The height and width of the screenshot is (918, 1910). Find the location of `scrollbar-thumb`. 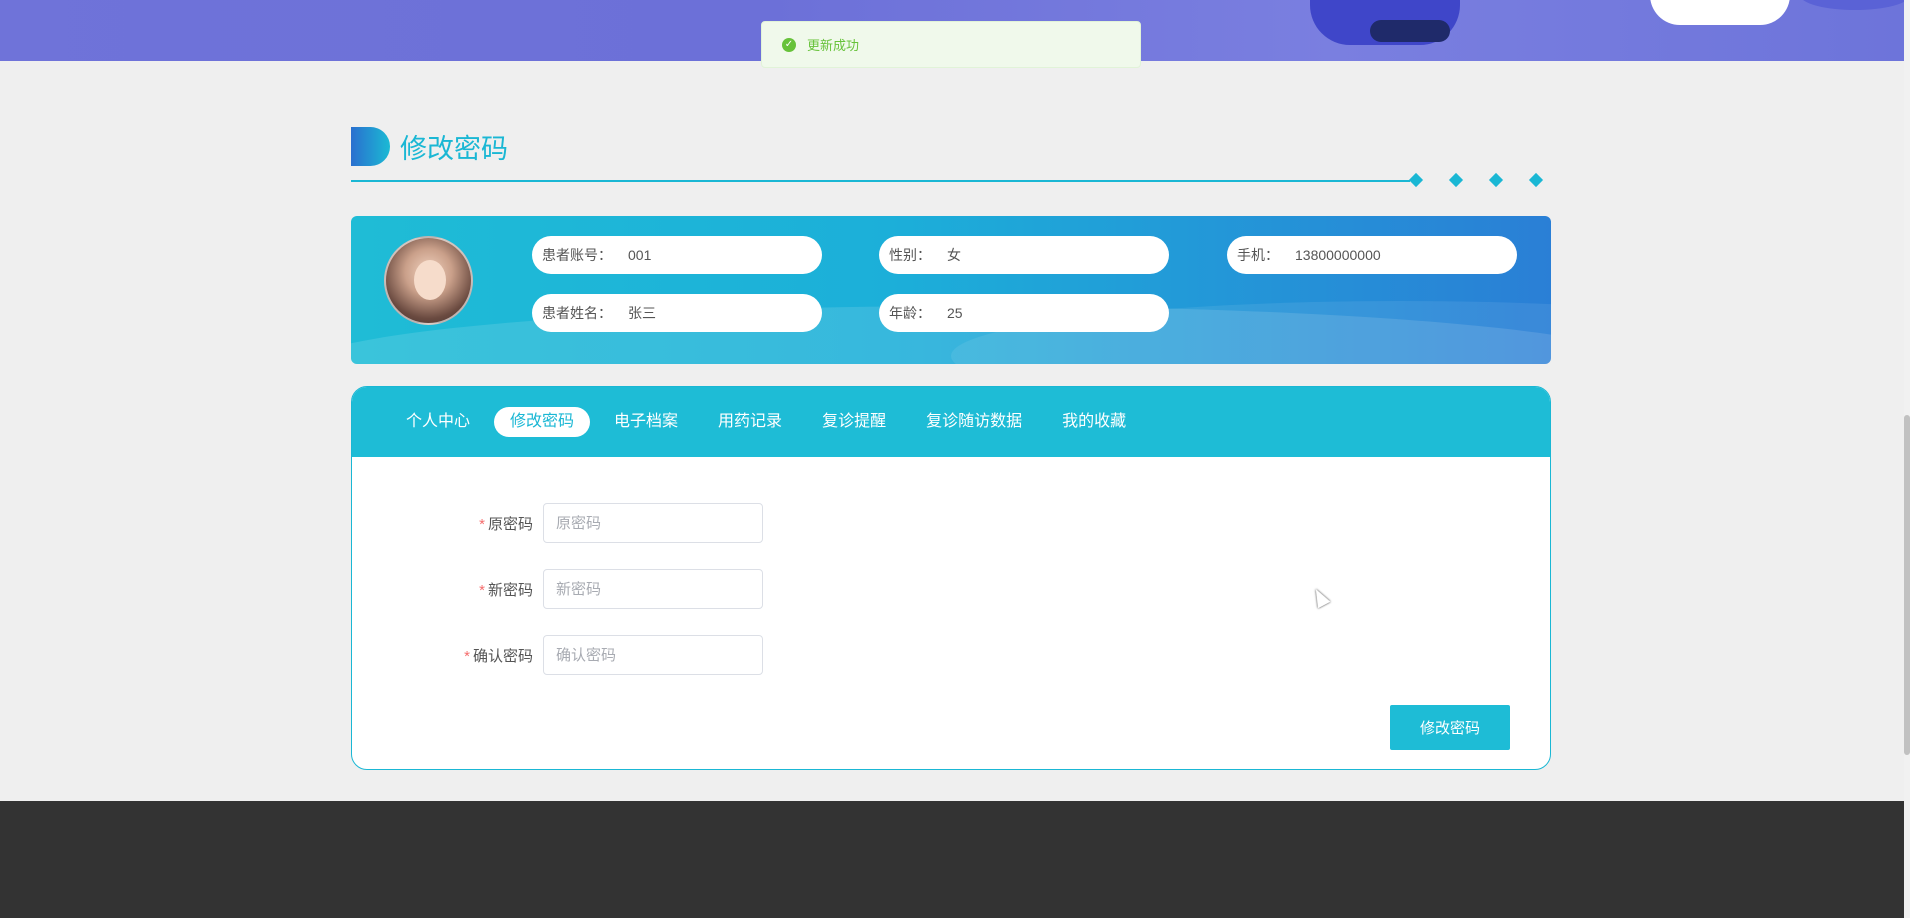

scrollbar-thumb is located at coordinates (1907, 585).